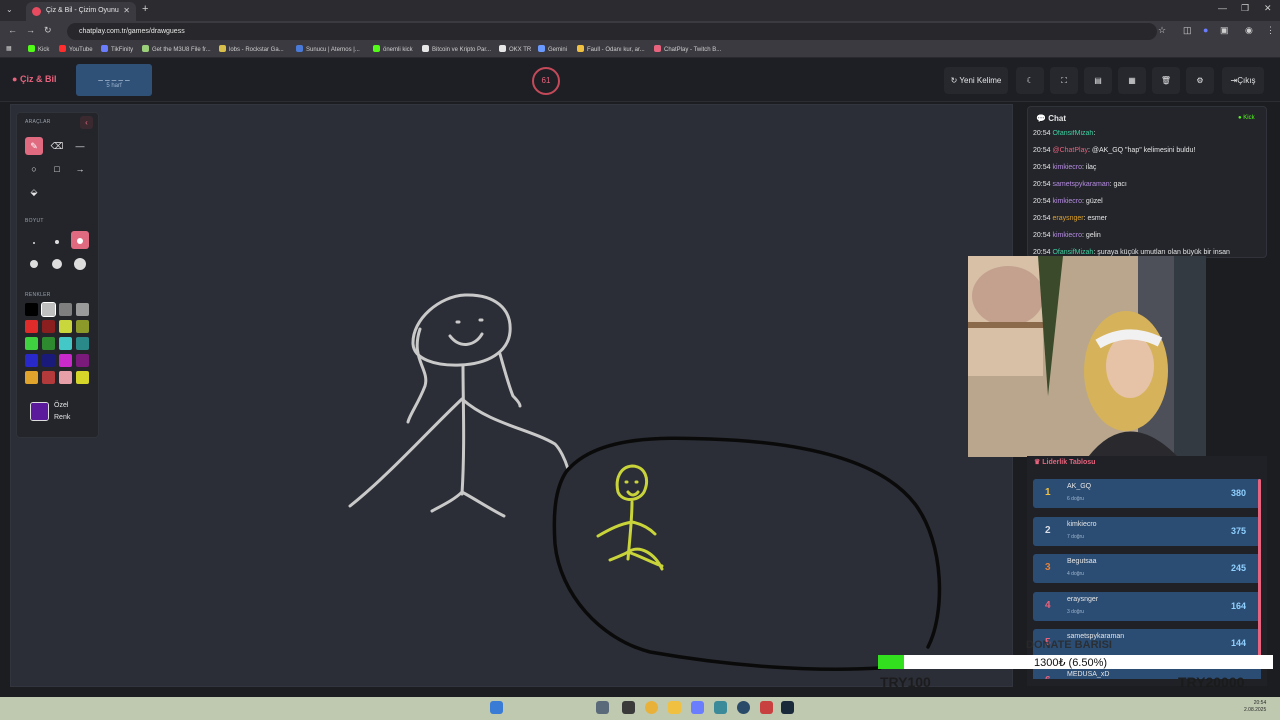  Describe the element at coordinates (34, 169) in the screenshot. I see `circle-icon: ○` at that location.